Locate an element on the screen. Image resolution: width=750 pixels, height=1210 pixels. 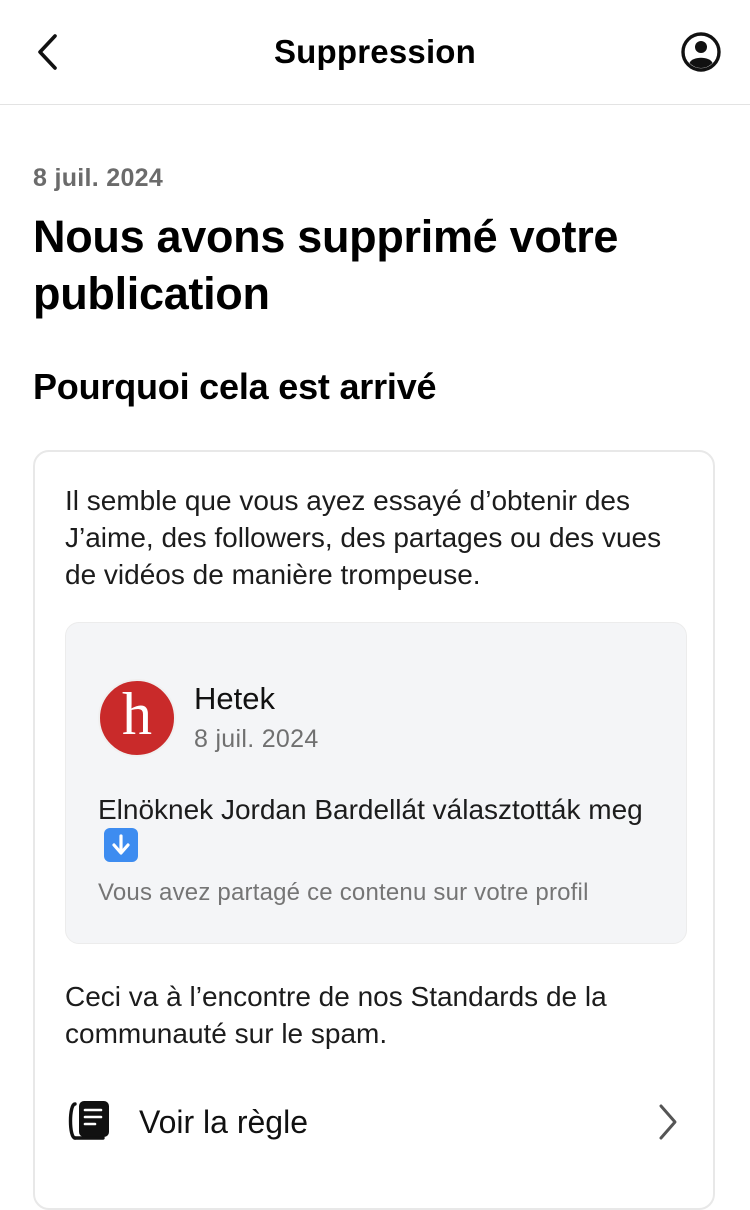
down-arrow-emoji-icon is located at coordinates (121, 845).